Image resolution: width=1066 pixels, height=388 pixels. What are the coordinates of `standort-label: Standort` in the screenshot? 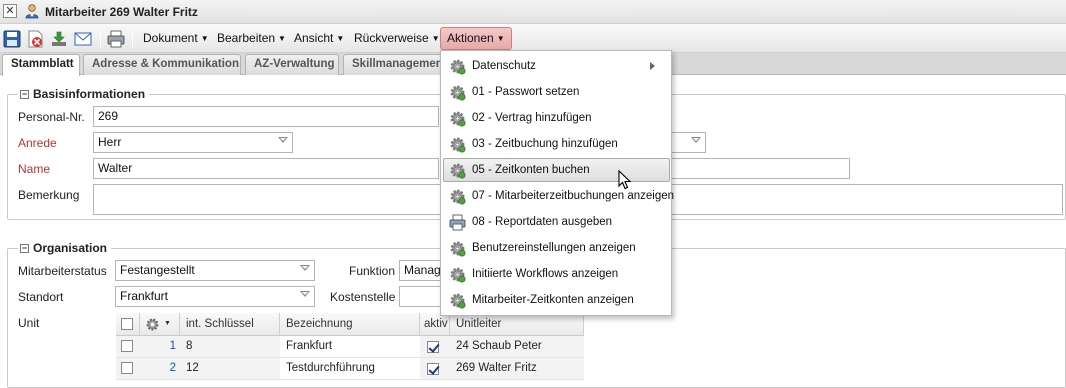 It's located at (41, 297).